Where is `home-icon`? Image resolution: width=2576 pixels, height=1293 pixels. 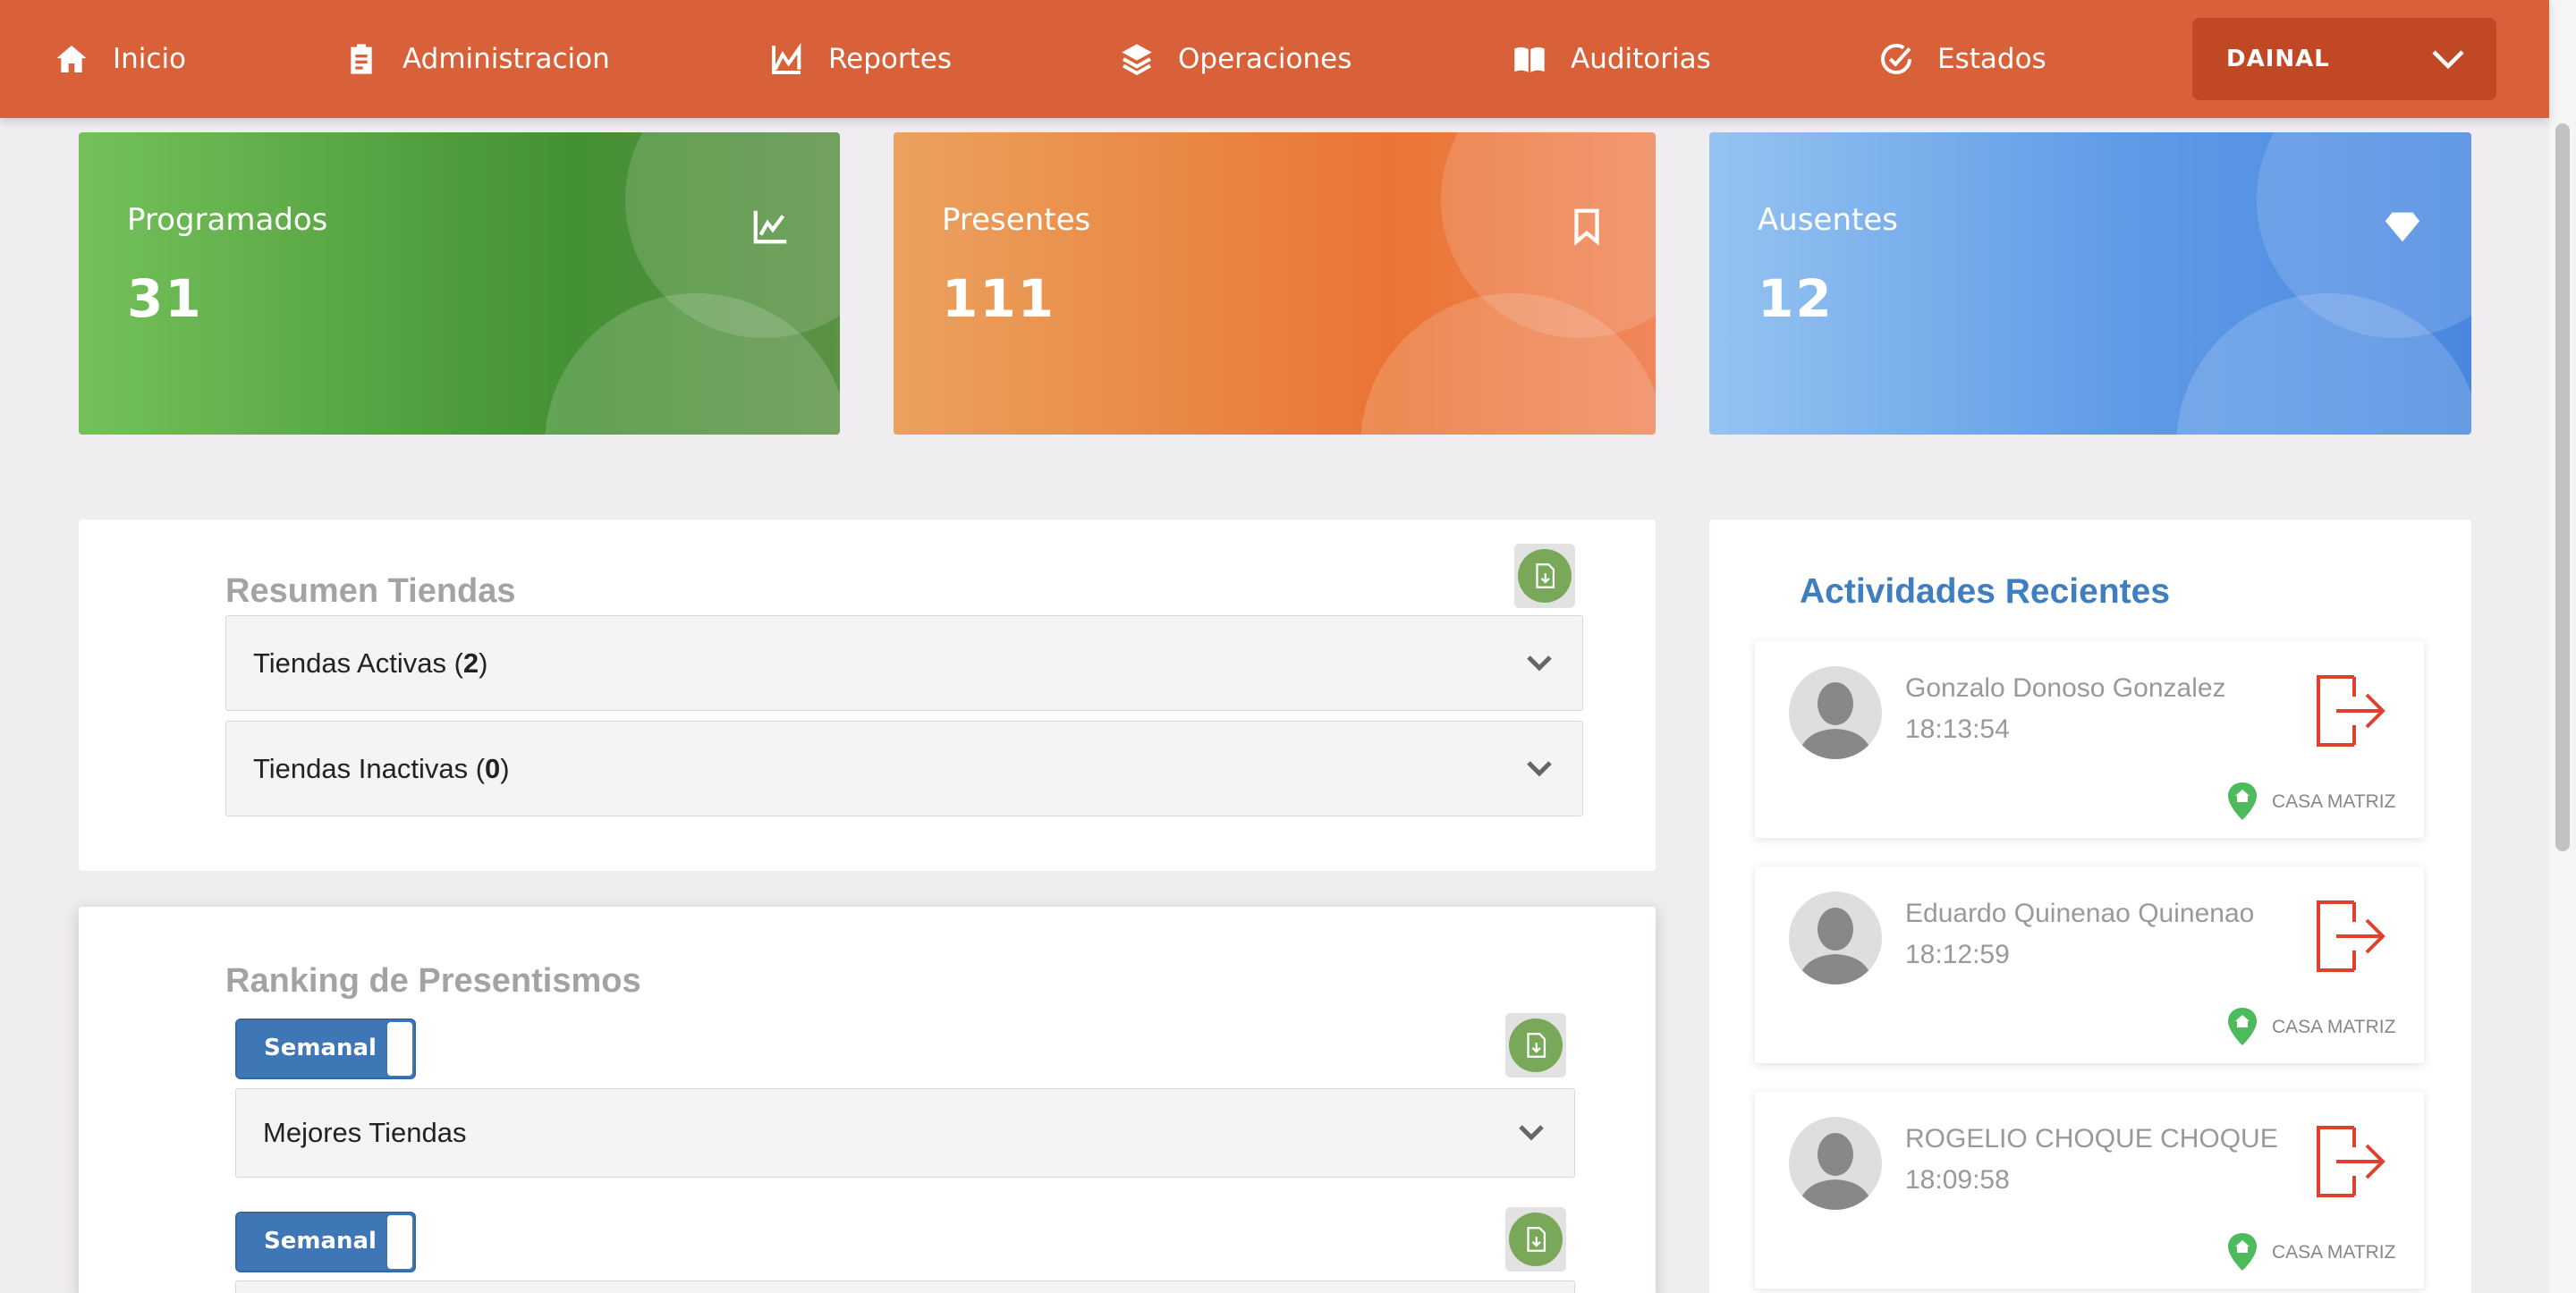
home-icon is located at coordinates (71, 59).